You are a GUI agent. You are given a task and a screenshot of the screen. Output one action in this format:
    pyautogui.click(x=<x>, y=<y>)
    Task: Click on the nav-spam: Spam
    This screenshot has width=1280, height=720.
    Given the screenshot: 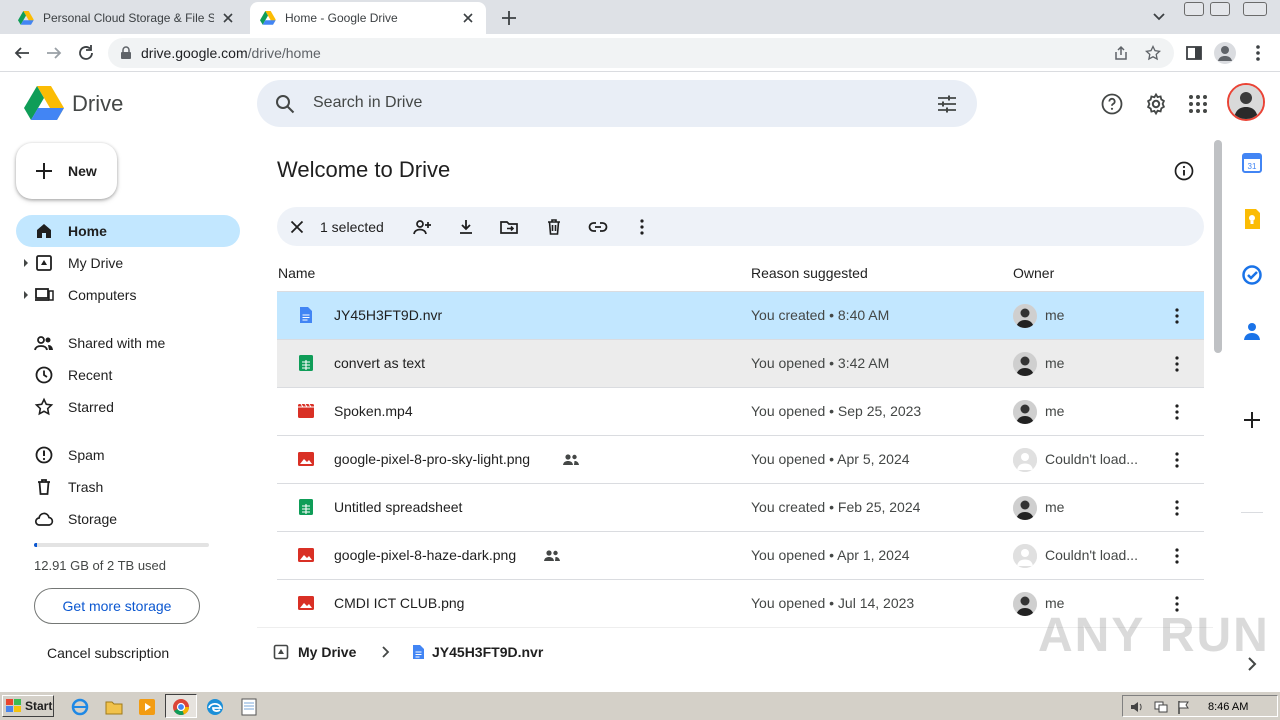 What is the action you would take?
    pyautogui.click(x=128, y=455)
    